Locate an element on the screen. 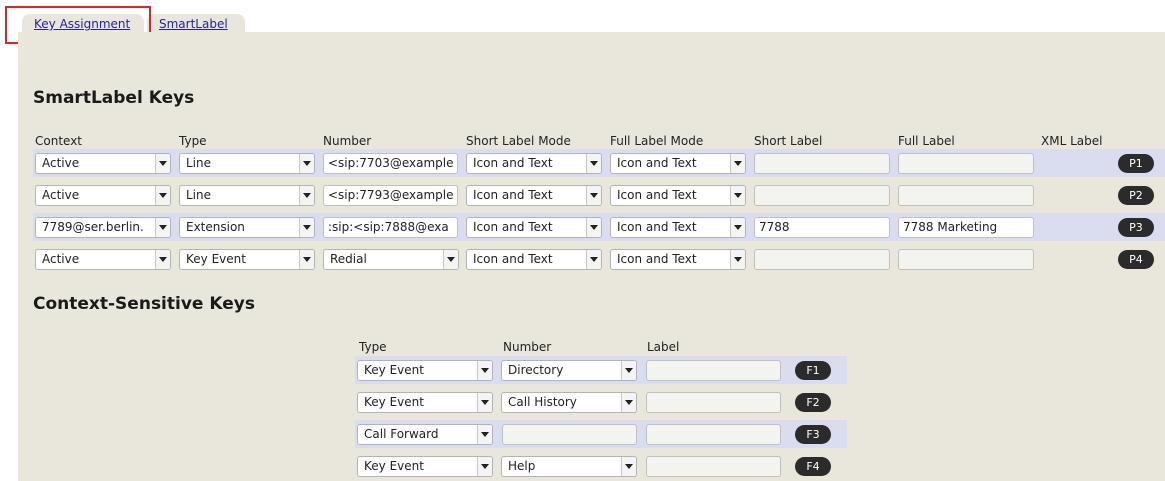 Image resolution: width=1165 pixels, height=481 pixels. header-full-label-mode: Full Label Mode is located at coordinates (657, 141).